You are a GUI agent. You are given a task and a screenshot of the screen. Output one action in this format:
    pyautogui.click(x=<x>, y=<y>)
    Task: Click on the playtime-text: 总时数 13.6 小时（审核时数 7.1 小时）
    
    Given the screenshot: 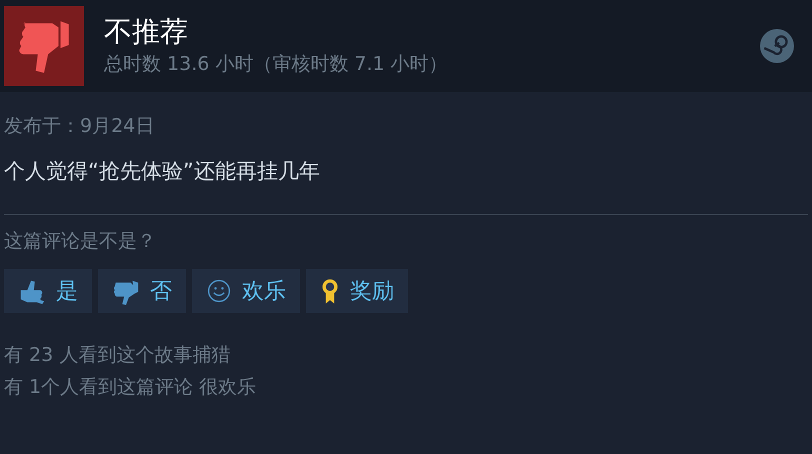 What is the action you would take?
    pyautogui.click(x=276, y=64)
    